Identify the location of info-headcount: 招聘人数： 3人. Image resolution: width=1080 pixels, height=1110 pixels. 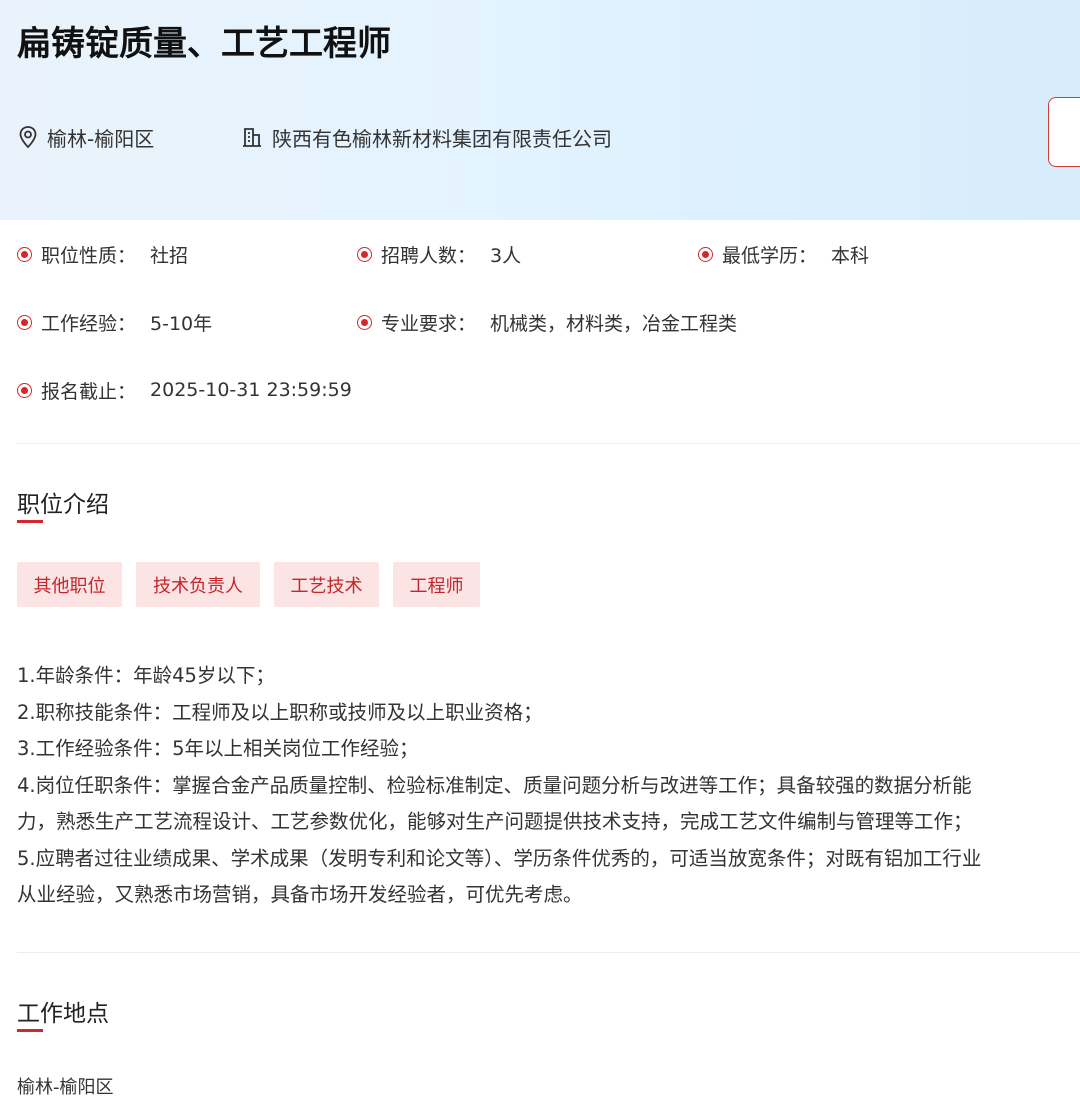
(439, 254).